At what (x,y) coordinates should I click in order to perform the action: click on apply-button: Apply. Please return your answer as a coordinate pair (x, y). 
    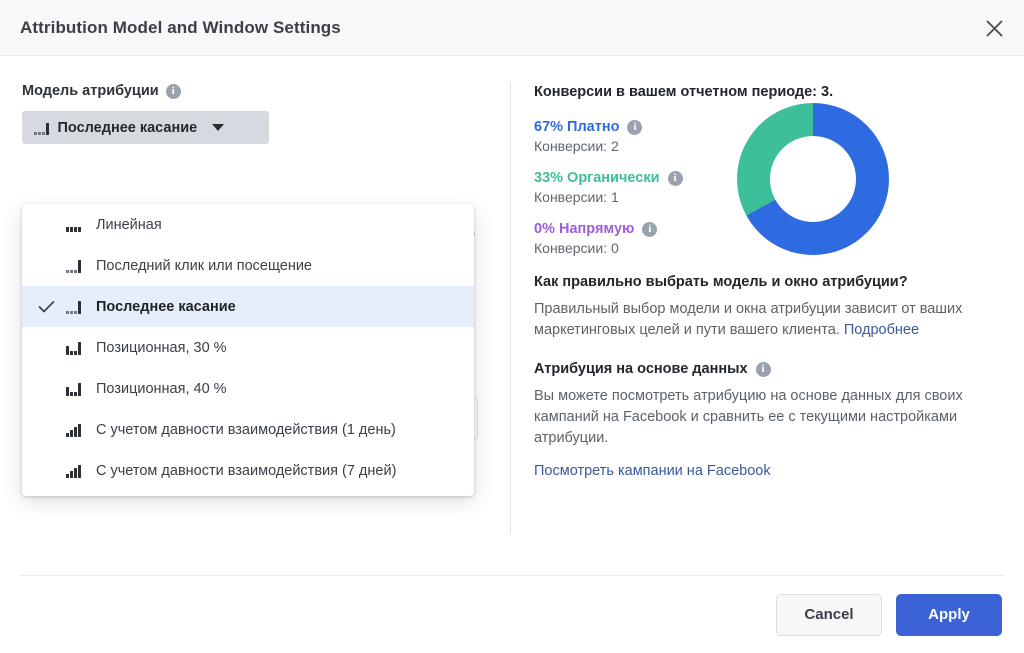
    Looking at the image, I should click on (949, 614).